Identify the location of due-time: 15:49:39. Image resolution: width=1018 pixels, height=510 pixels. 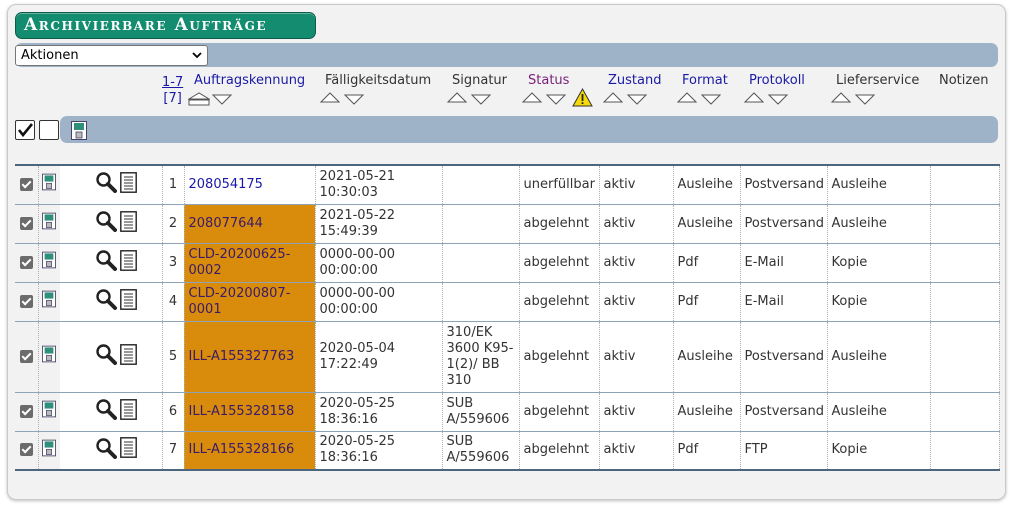
(348, 231).